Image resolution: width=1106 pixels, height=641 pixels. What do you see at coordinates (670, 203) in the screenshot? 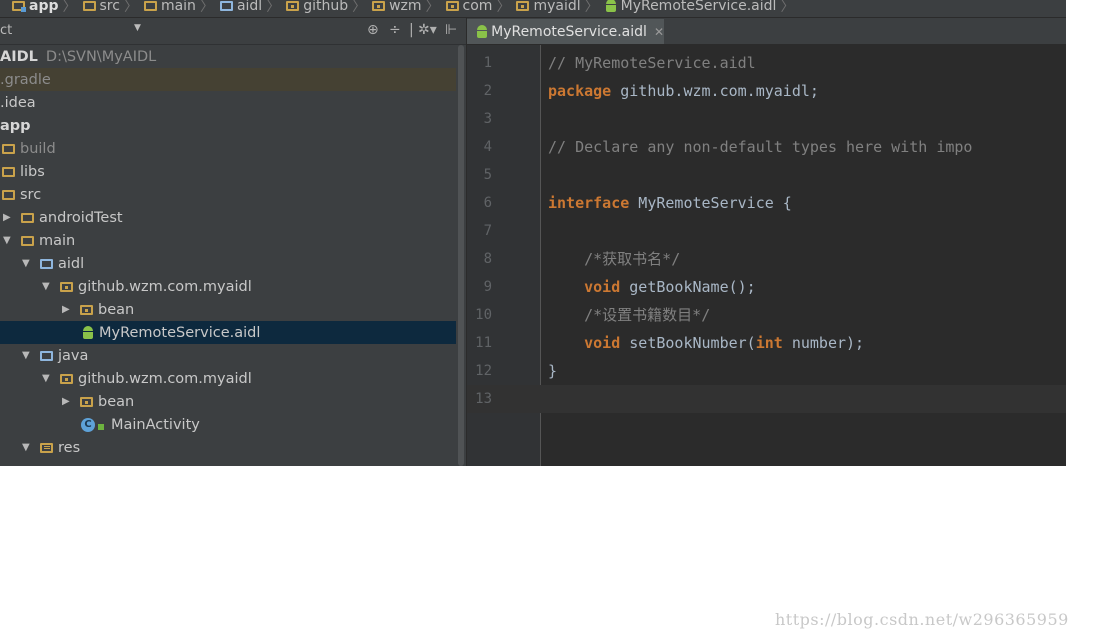
I see `code-text: interface MyRemoteService {` at bounding box center [670, 203].